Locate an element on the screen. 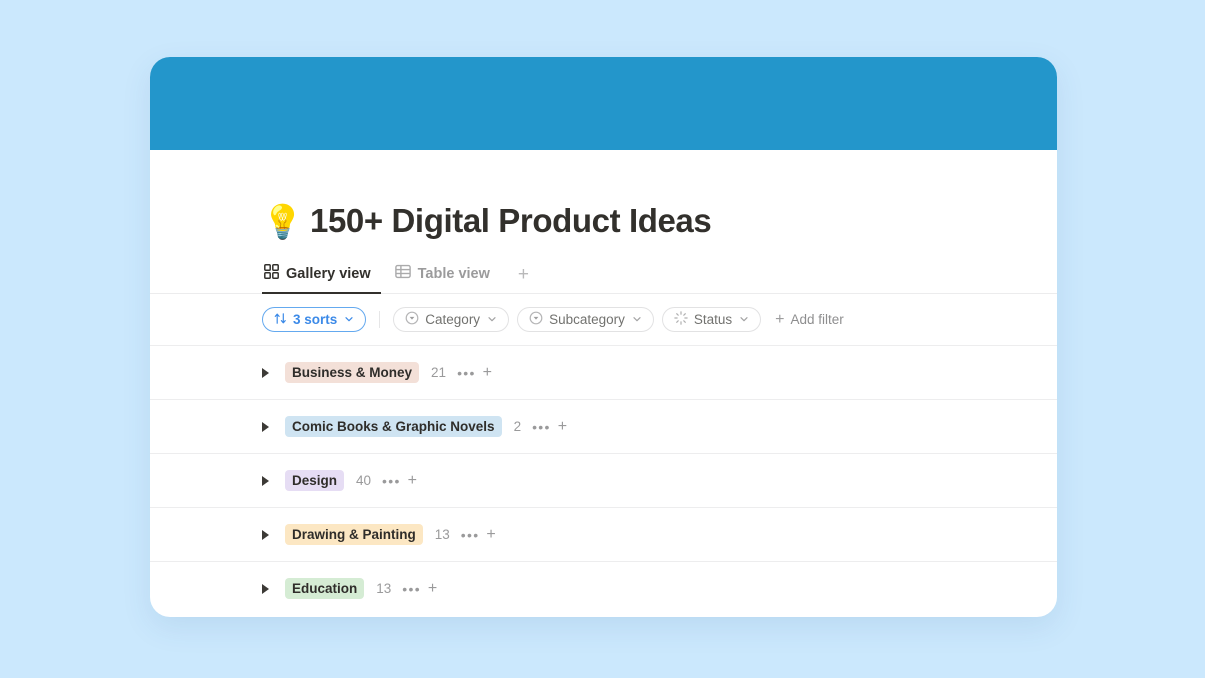 This screenshot has height=678, width=1205. tab-gallery-view-label: Gallery view is located at coordinates (328, 273).